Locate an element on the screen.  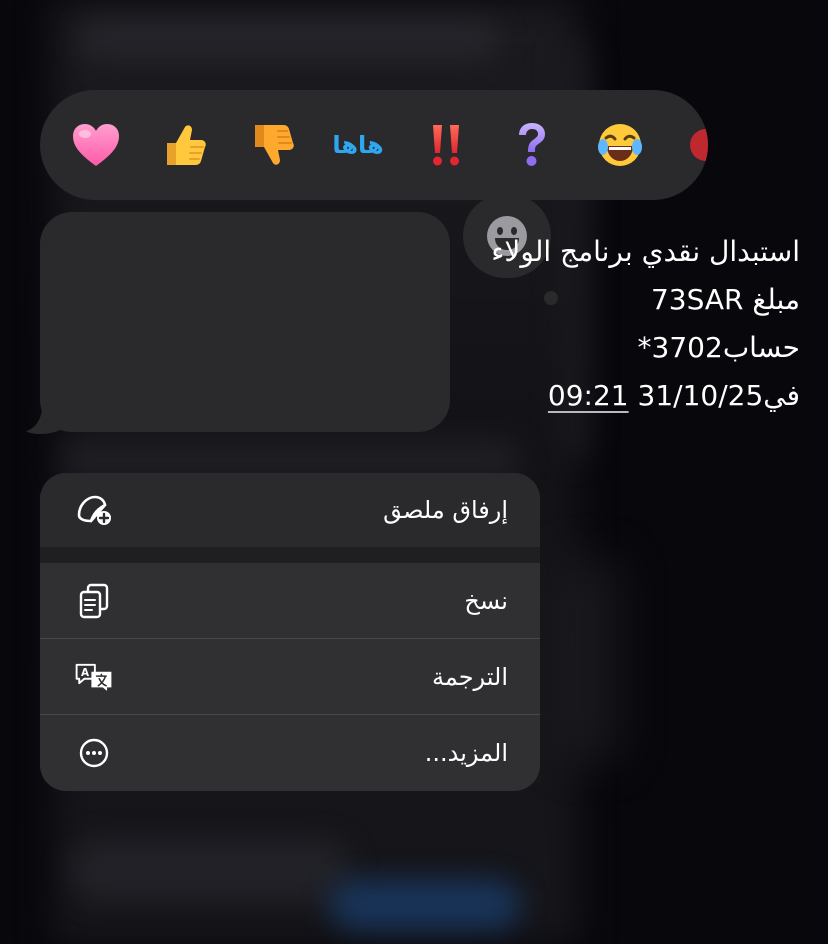
heart-icon is located at coordinates (96, 145).